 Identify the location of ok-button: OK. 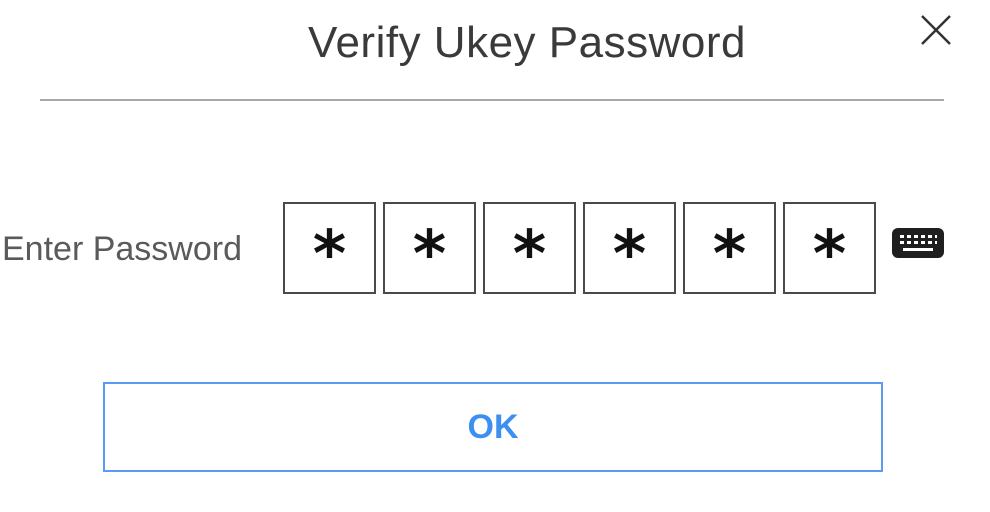
(493, 427).